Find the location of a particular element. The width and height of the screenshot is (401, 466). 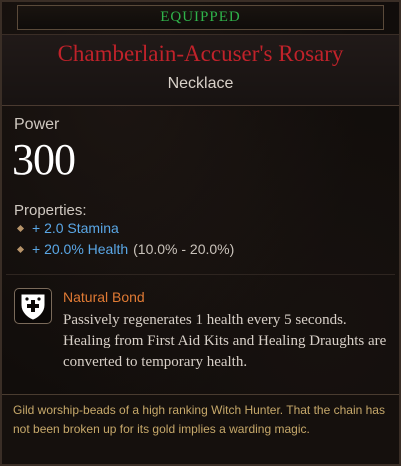

equipped-label: EQUIPPED is located at coordinates (200, 17).